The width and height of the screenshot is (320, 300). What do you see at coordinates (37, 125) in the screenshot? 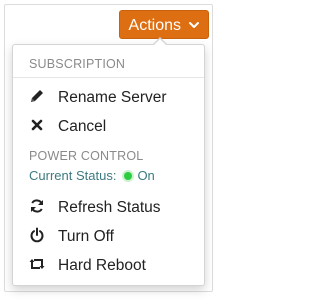
I see `x-icon` at bounding box center [37, 125].